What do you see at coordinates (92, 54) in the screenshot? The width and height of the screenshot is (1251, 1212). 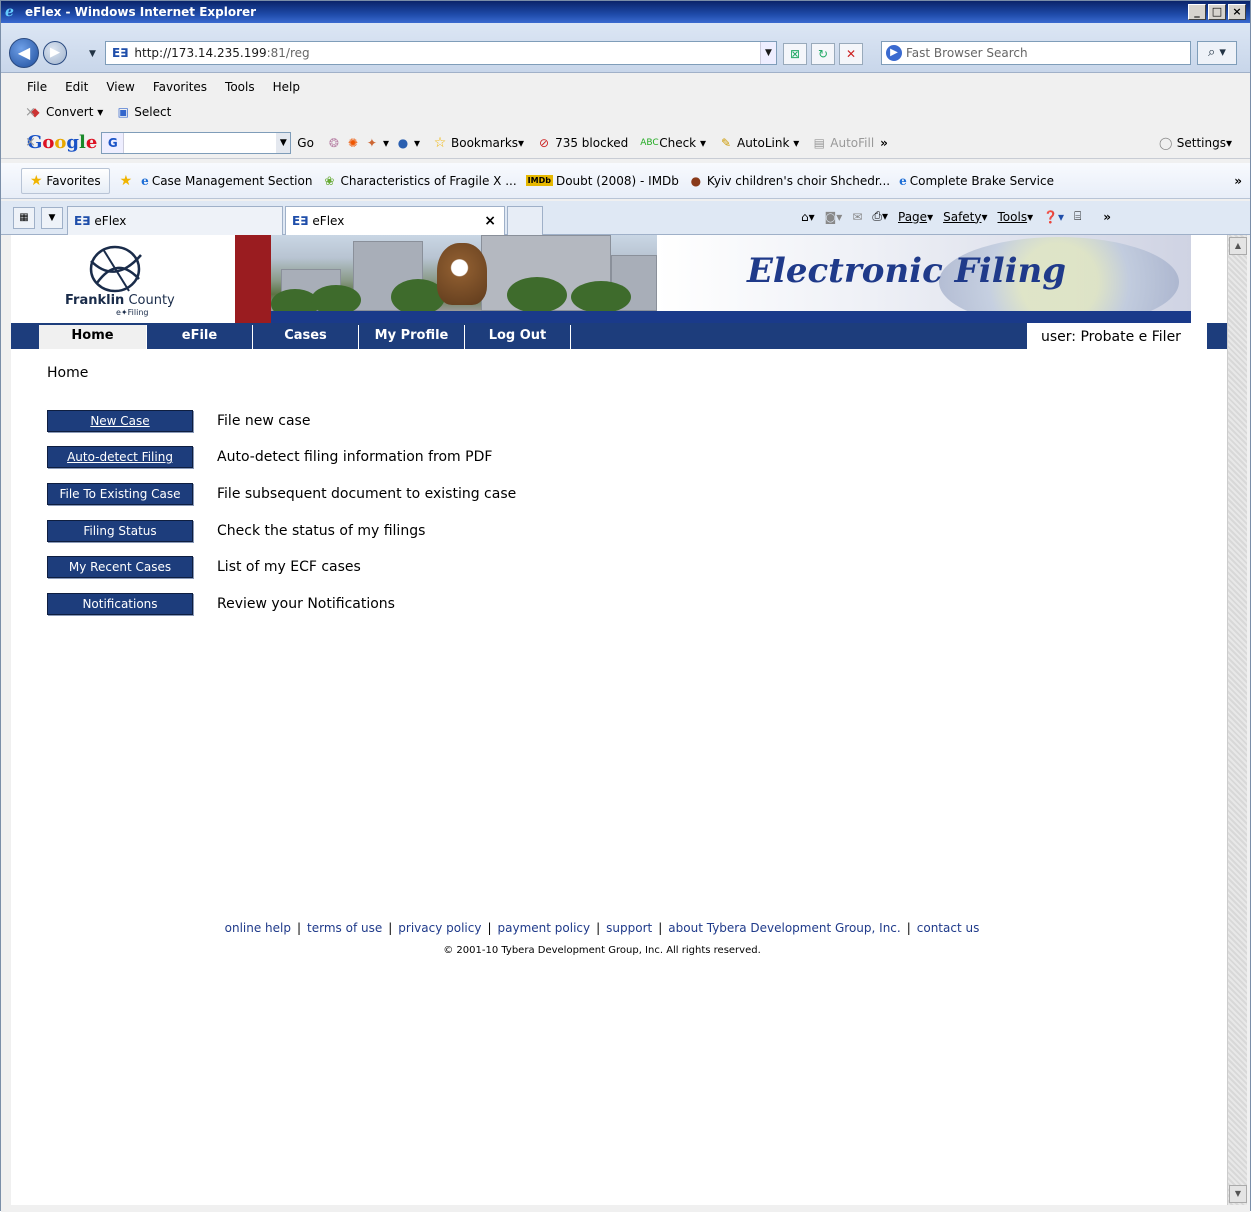 I see `recent-pages-dropdown-icon: ▼` at bounding box center [92, 54].